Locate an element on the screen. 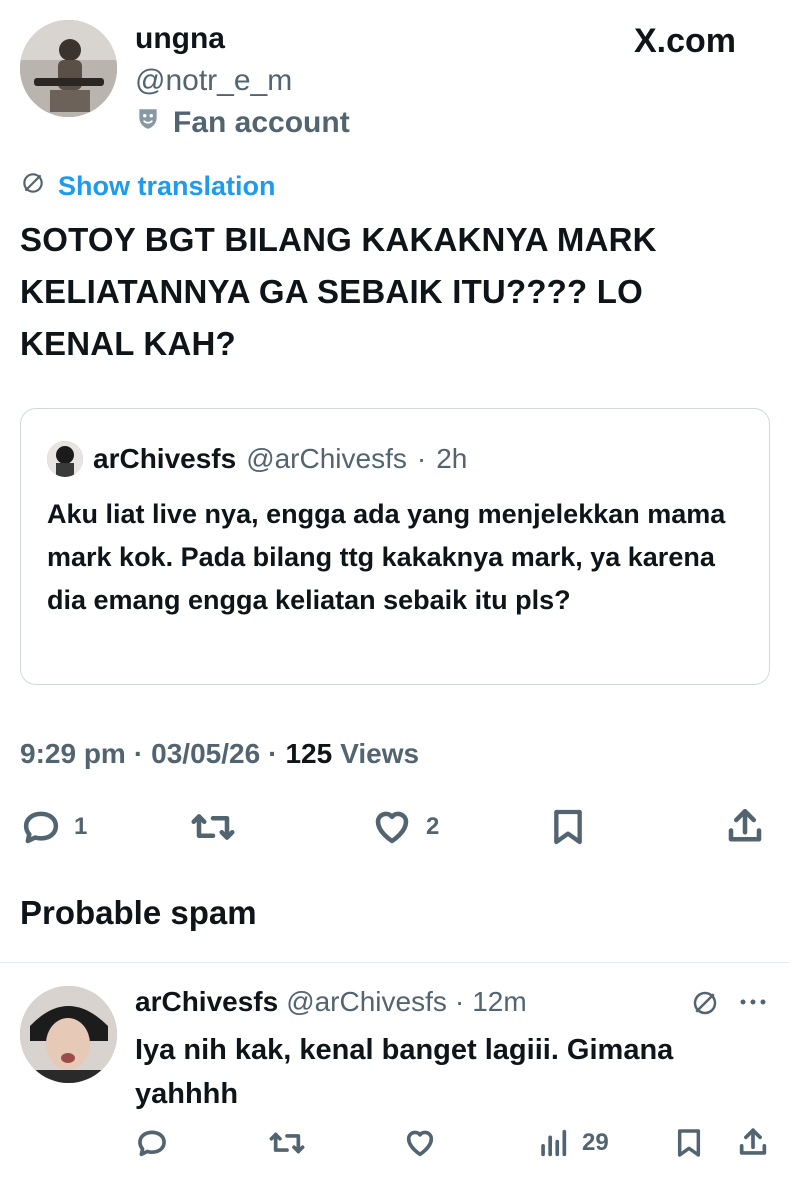 The image size is (789, 1200). like-count: 2 is located at coordinates (433, 826).